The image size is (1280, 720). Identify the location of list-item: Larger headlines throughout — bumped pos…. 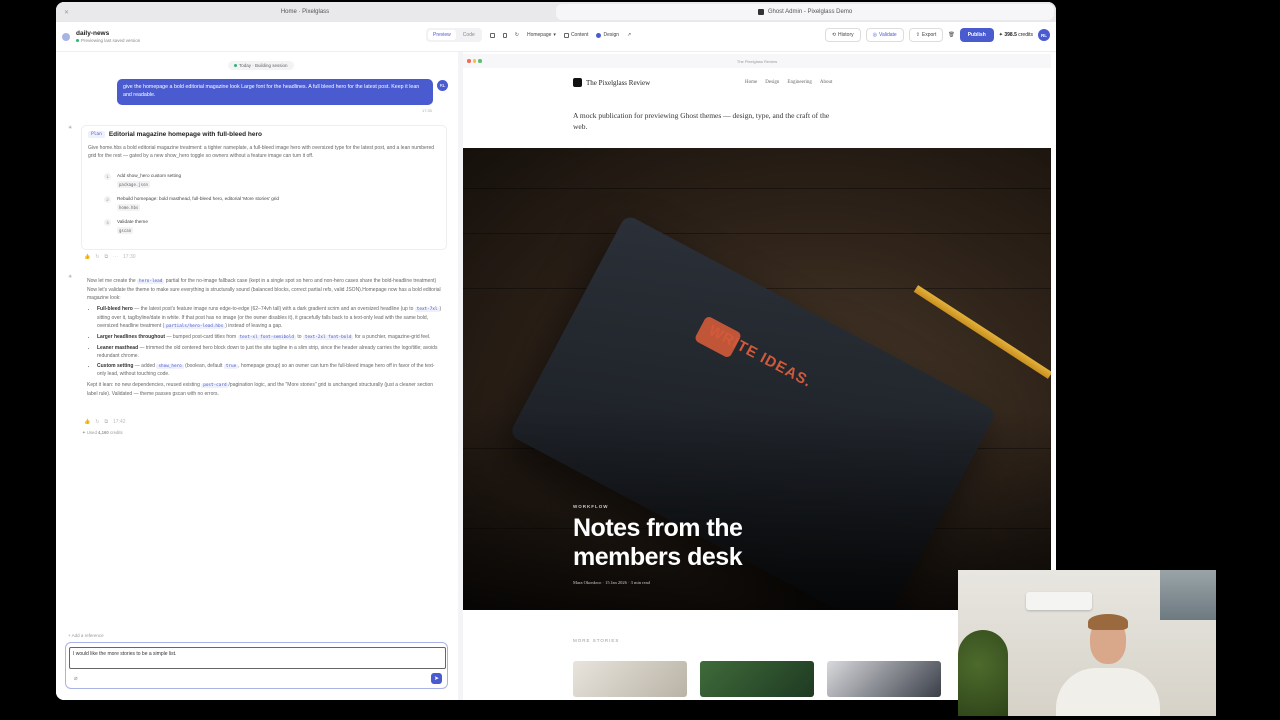
(270, 337).